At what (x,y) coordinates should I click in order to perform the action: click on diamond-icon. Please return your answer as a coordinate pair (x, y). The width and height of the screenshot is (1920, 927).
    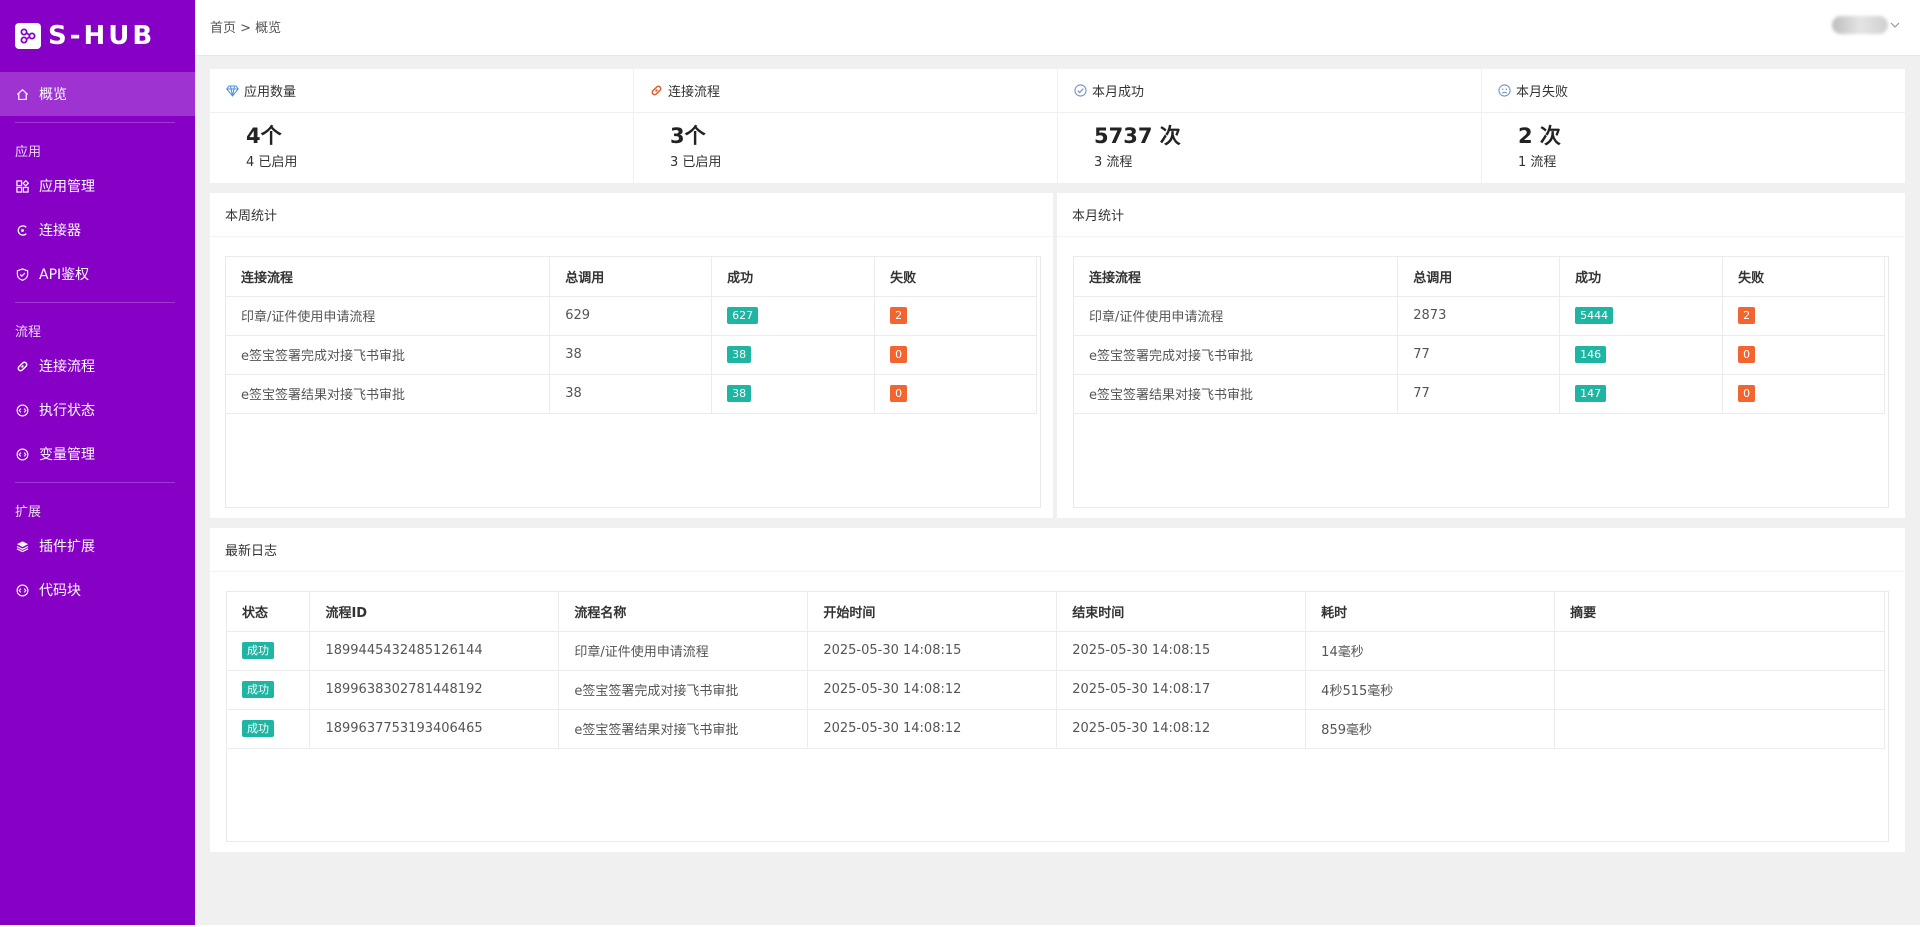
    Looking at the image, I should click on (232, 91).